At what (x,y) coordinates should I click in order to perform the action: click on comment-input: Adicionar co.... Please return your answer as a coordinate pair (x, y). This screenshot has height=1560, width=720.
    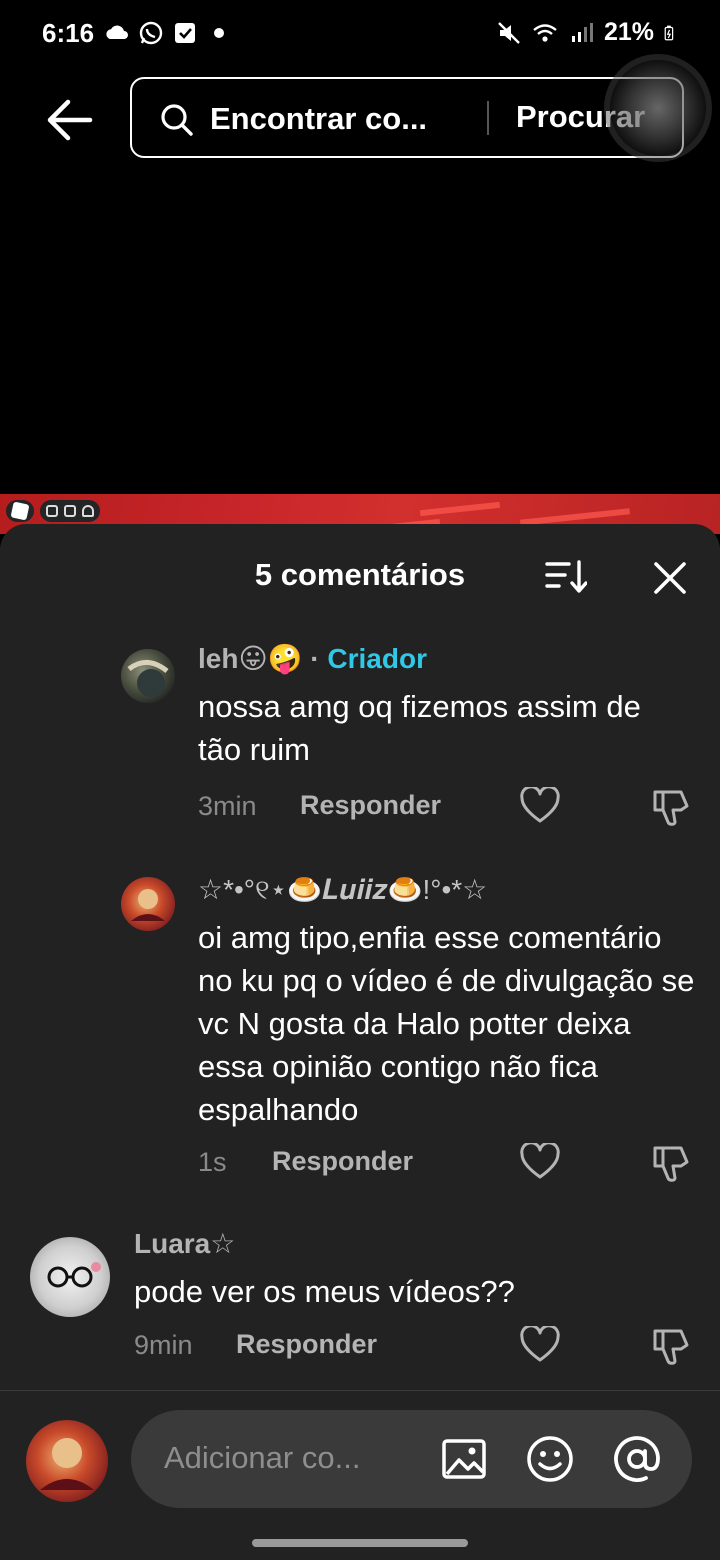
    Looking at the image, I should click on (262, 1458).